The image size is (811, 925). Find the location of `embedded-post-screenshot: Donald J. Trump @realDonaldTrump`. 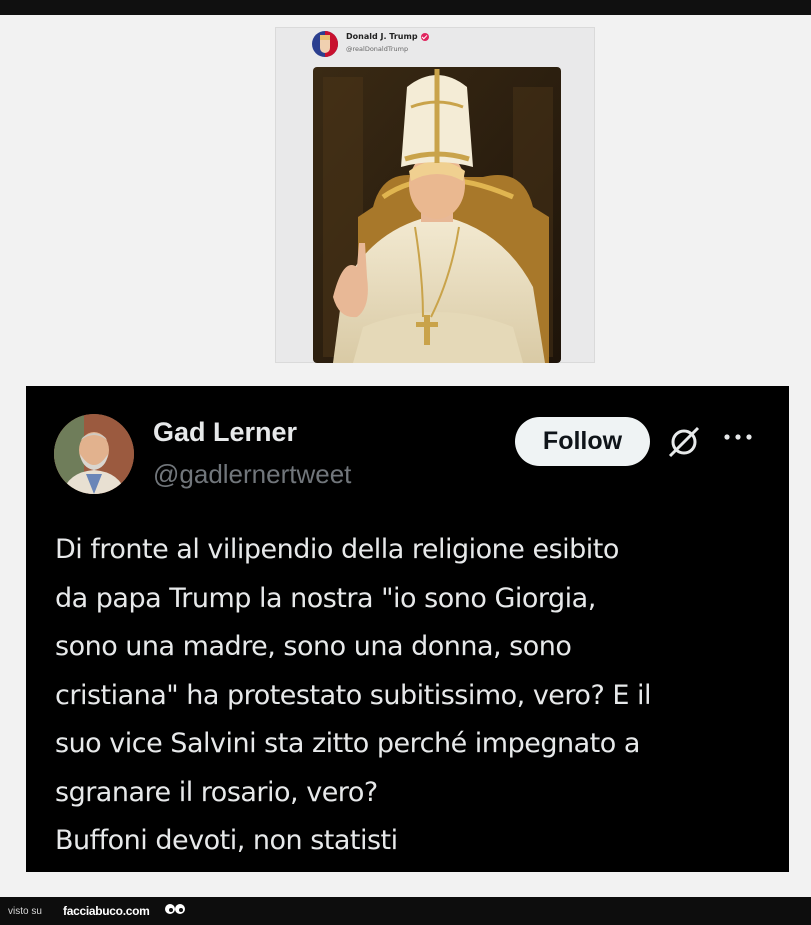

embedded-post-screenshot: Donald J. Trump @realDonaldTrump is located at coordinates (435, 195).